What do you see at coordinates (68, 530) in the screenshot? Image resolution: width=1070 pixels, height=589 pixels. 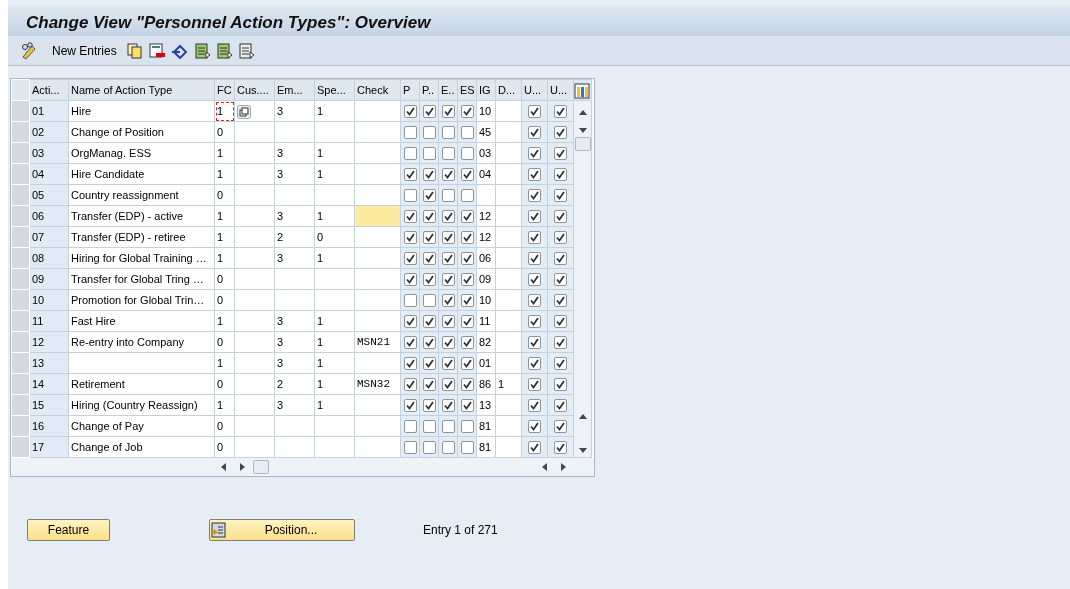 I see `feature-button: Feature` at bounding box center [68, 530].